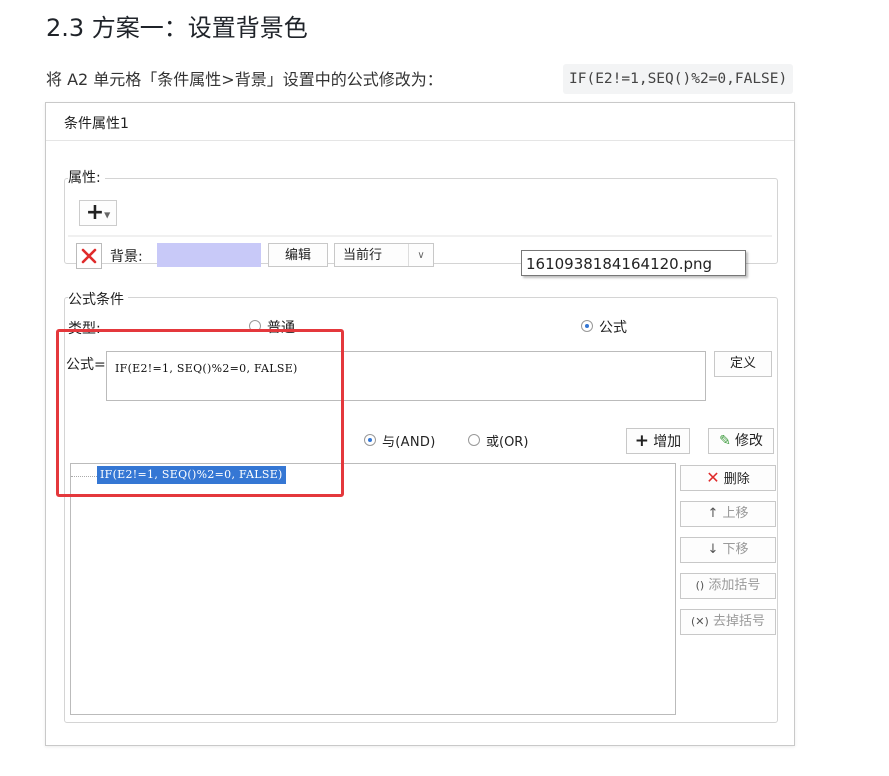  I want to click on chevron-down-icon: ∨, so click(420, 255).